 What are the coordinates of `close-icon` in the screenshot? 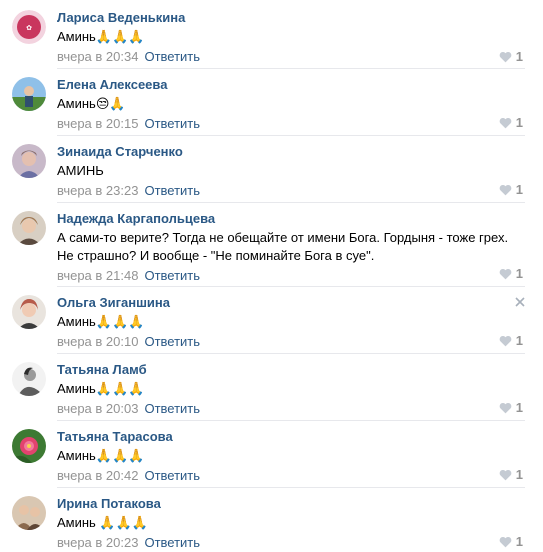 It's located at (520, 302).